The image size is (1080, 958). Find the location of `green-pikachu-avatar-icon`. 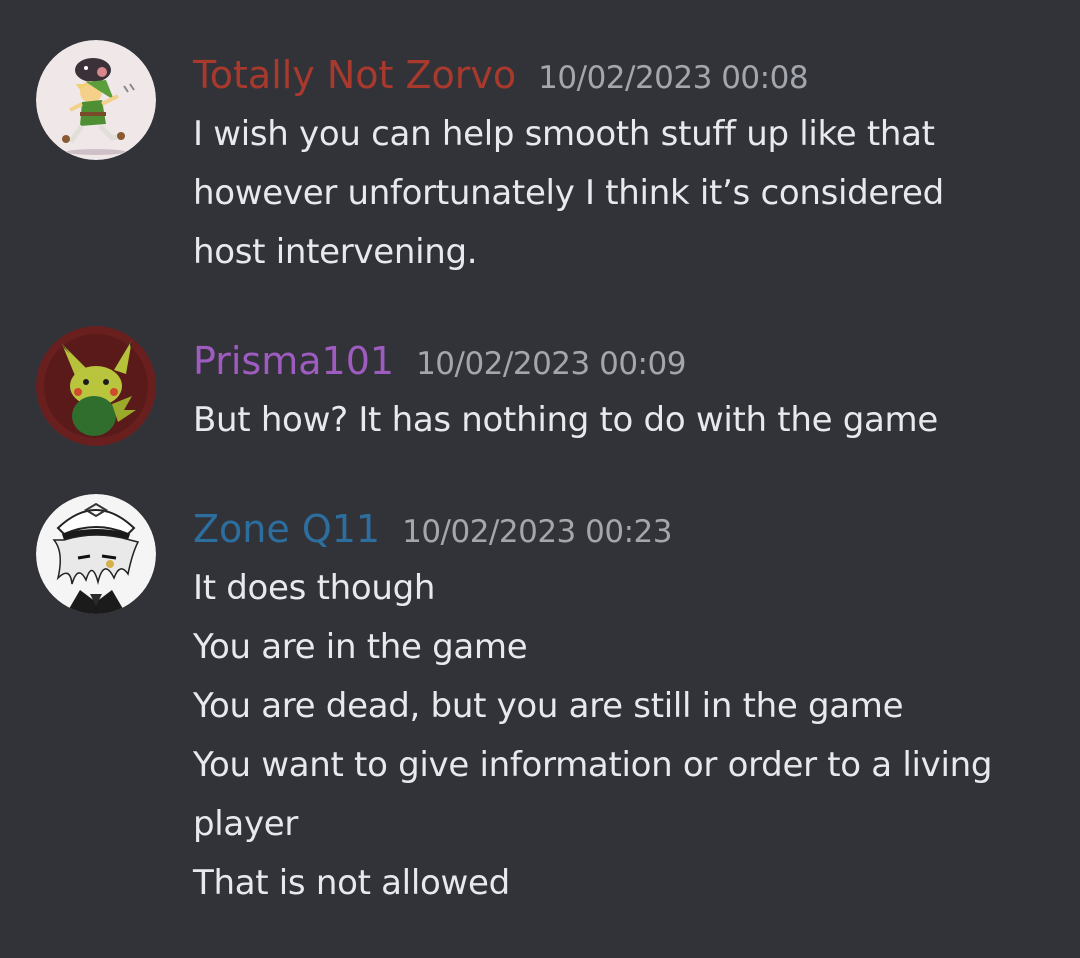

green-pikachu-avatar-icon is located at coordinates (96, 386).